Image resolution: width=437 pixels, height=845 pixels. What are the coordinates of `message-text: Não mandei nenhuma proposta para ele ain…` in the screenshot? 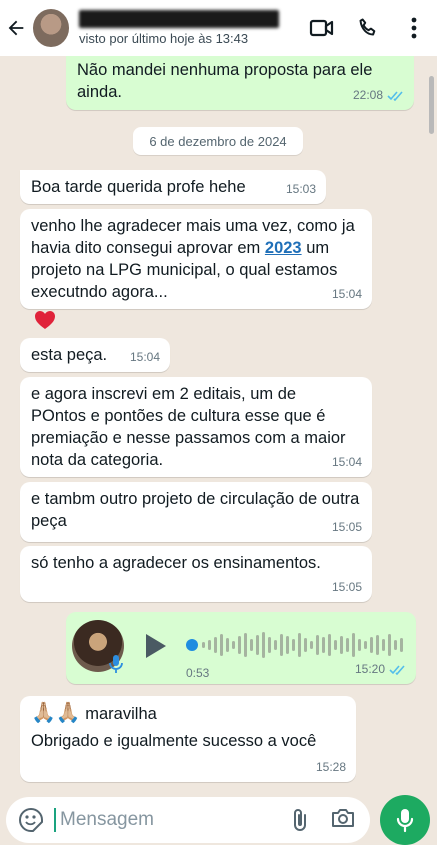 It's located at (225, 81).